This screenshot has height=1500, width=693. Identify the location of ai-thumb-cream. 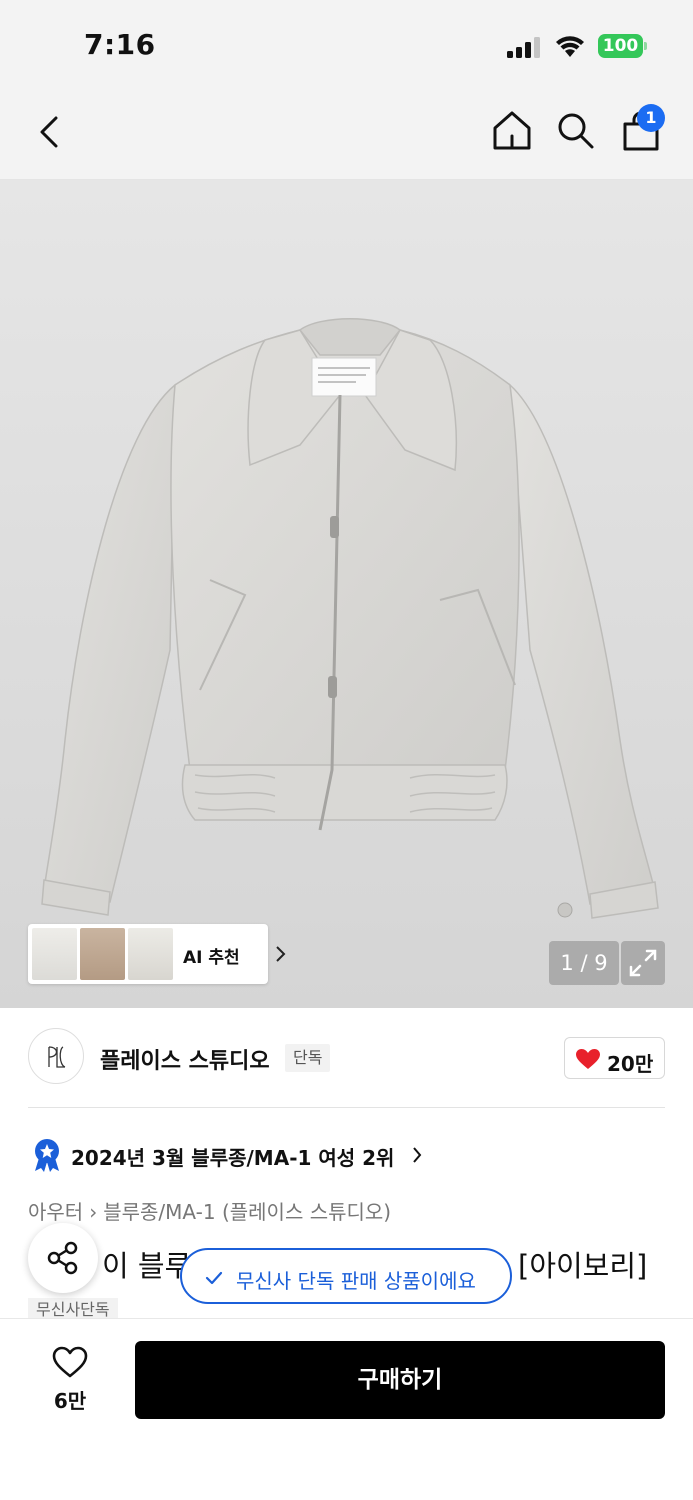
(150, 954).